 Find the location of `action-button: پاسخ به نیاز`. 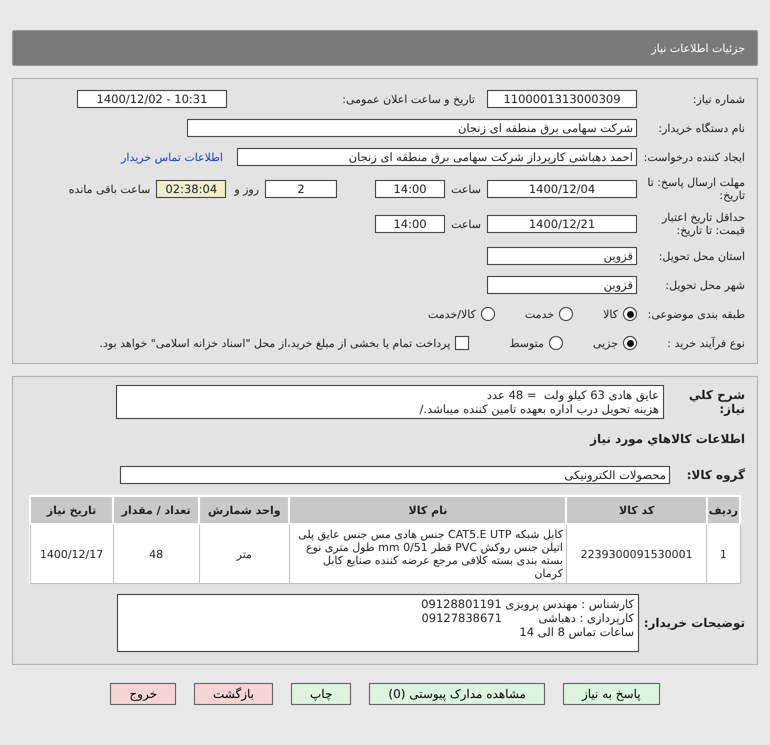

action-button: پاسخ به نیاز is located at coordinates (611, 694).